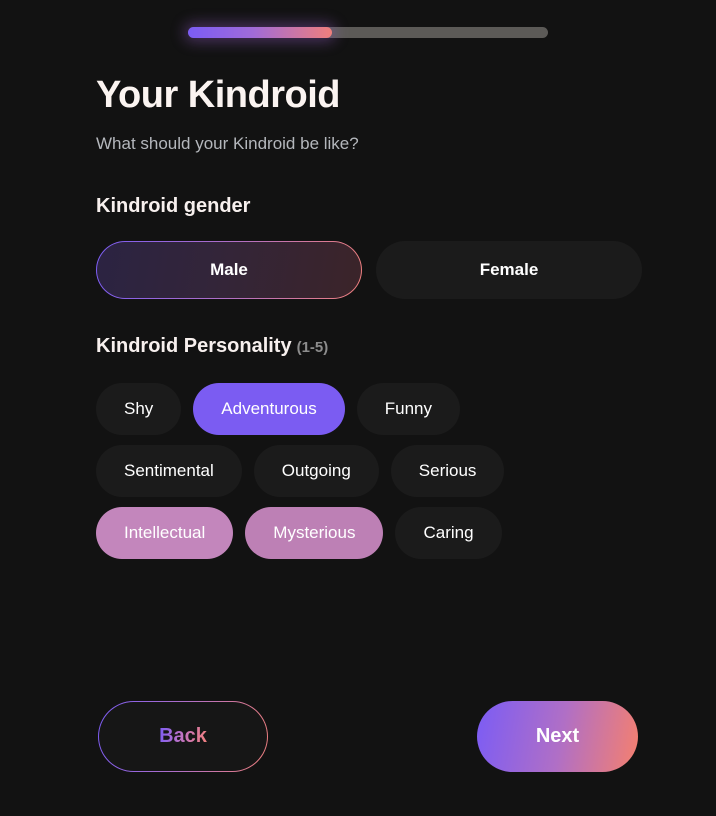  Describe the element at coordinates (509, 270) in the screenshot. I see `gender-option-female: Female` at that location.